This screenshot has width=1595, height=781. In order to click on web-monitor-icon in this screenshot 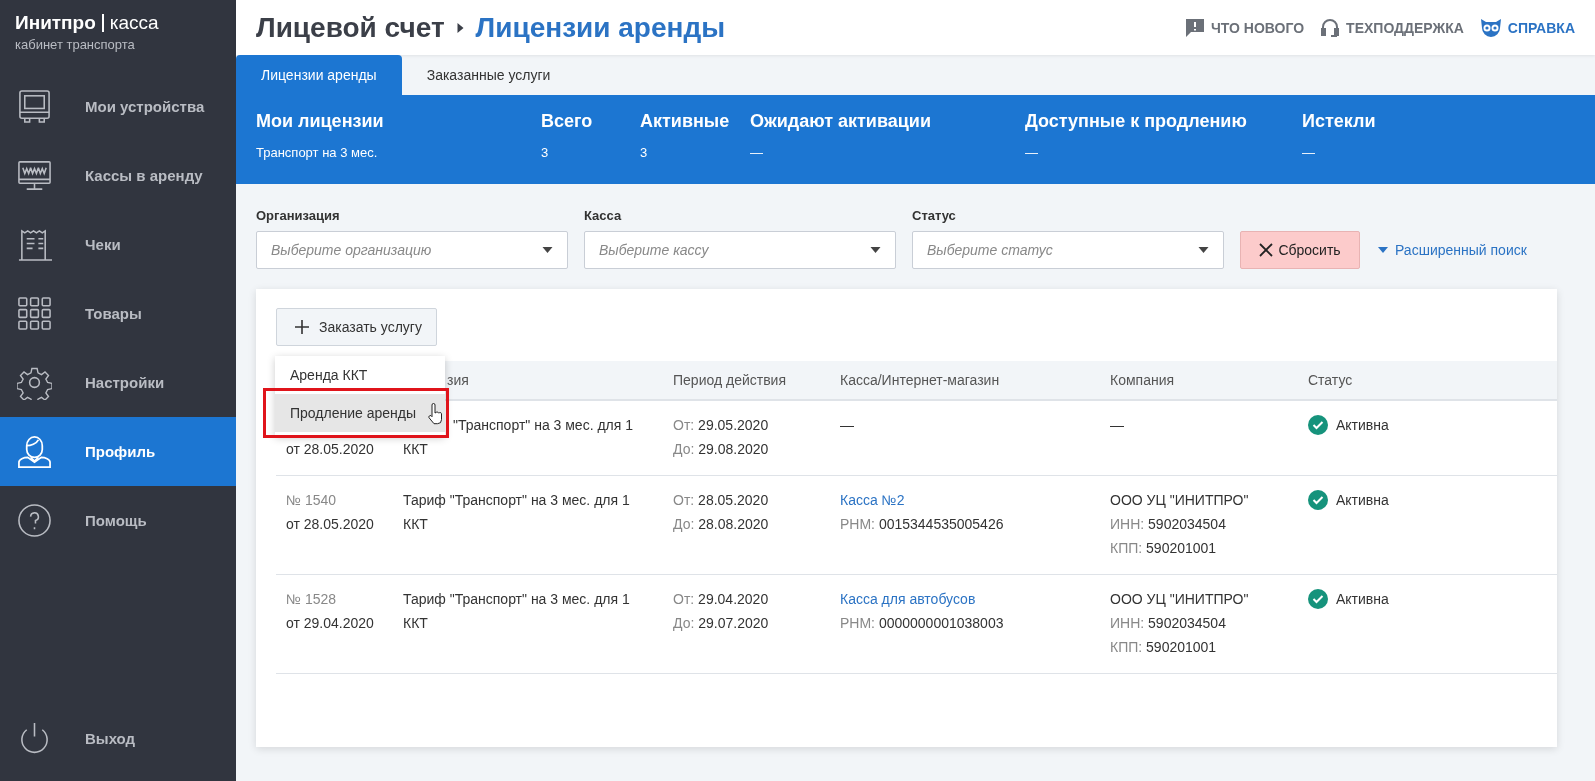, I will do `click(34, 175)`.